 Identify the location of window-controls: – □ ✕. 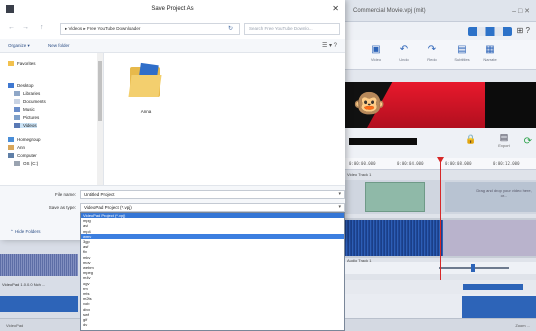
(521, 11).